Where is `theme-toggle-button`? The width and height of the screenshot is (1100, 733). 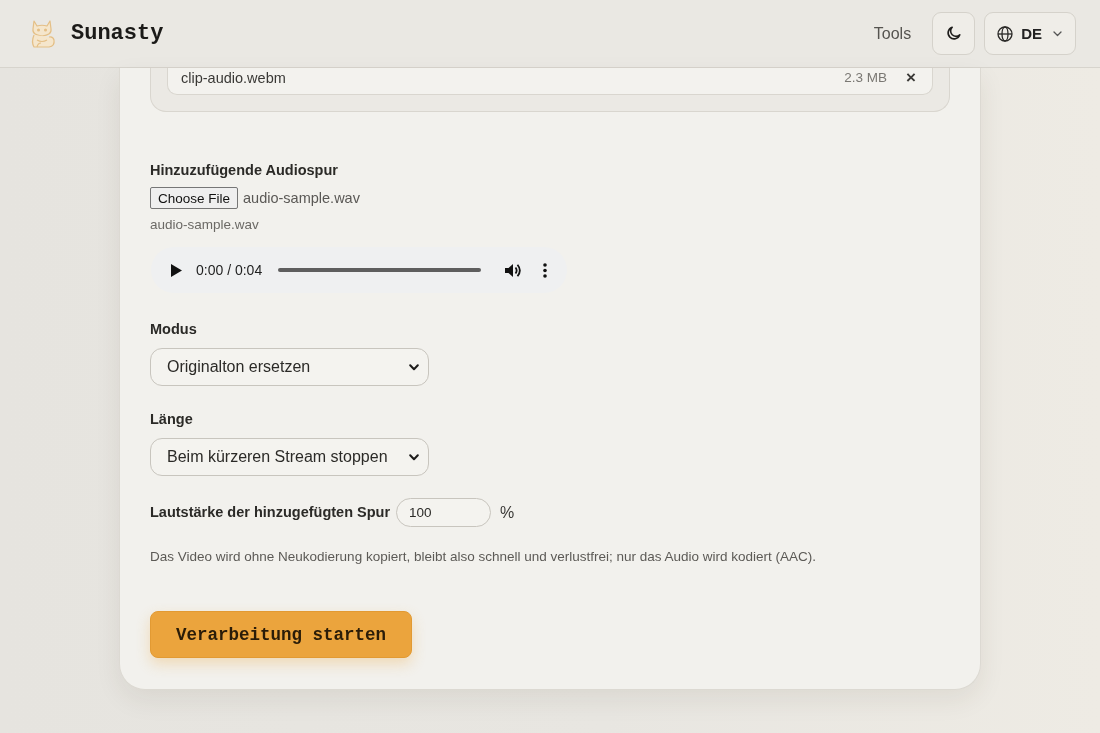
theme-toggle-button is located at coordinates (954, 33).